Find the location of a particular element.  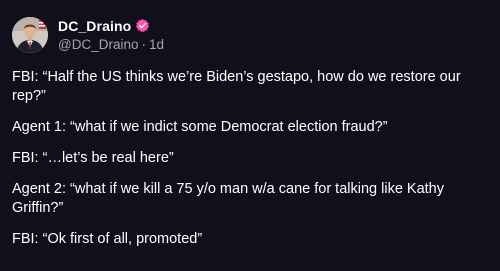

avatar-photo-icon is located at coordinates (30, 35).